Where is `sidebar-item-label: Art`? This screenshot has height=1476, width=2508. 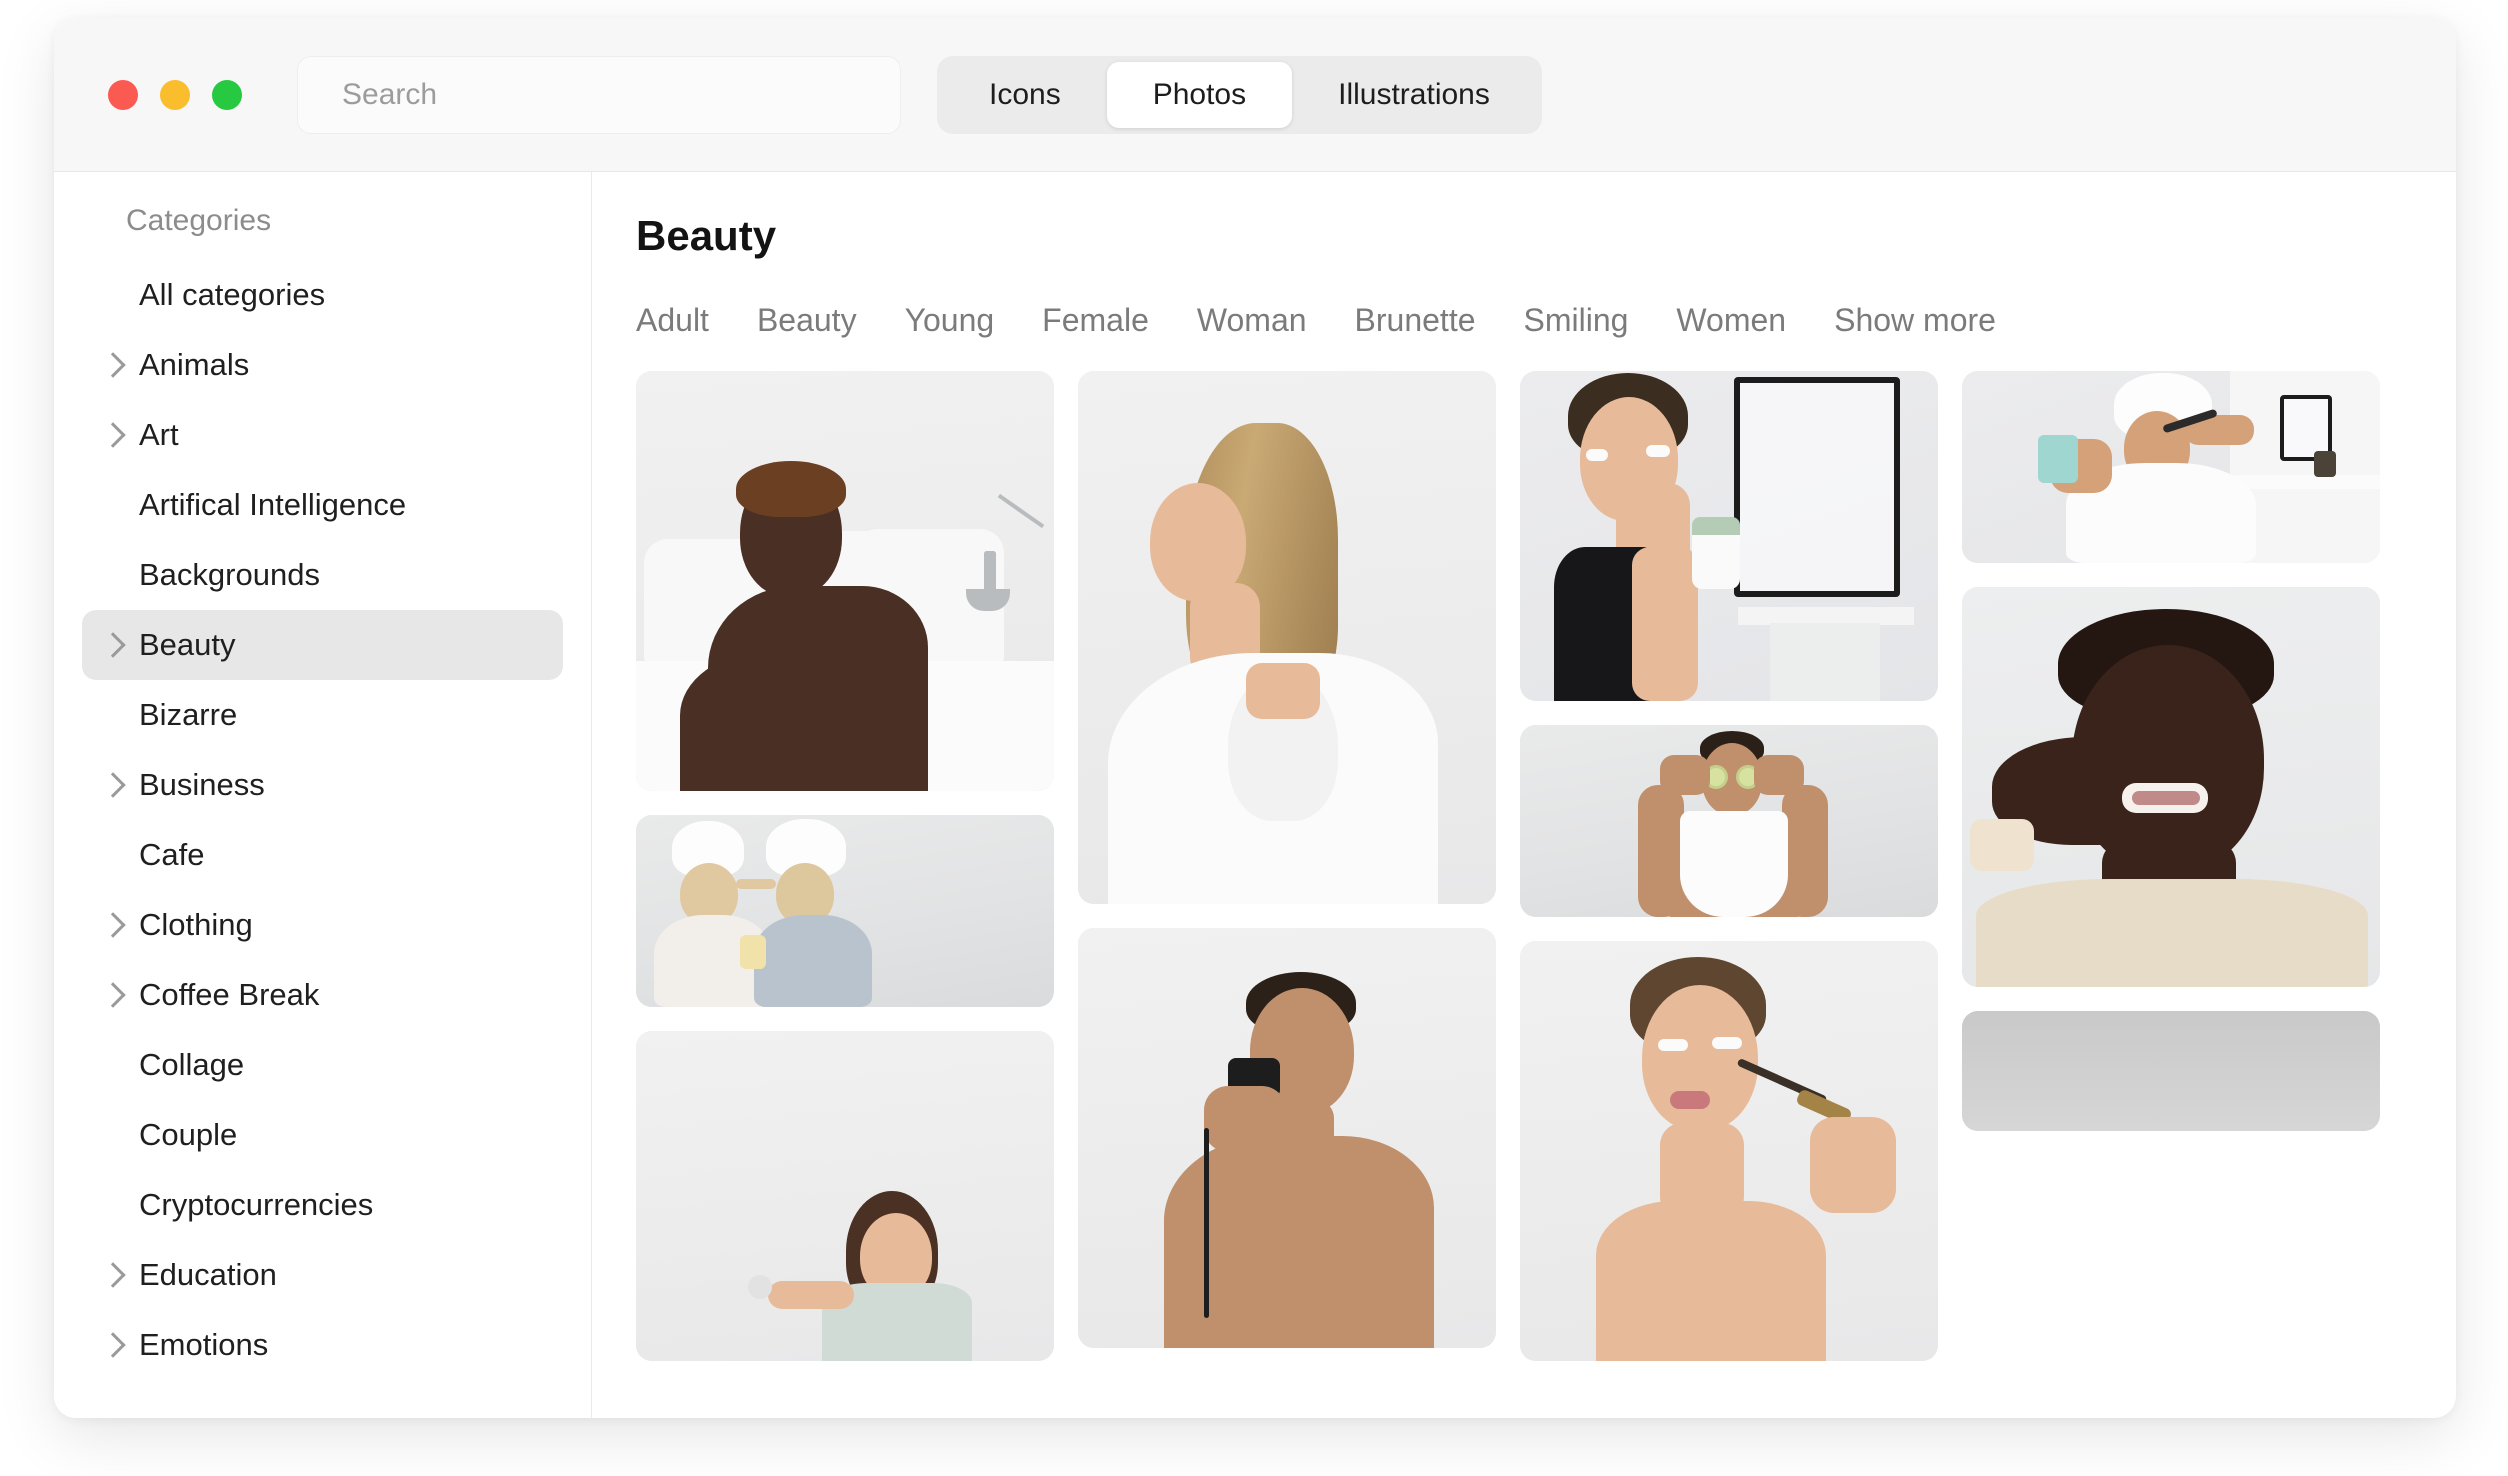 sidebar-item-label: Art is located at coordinates (159, 434).